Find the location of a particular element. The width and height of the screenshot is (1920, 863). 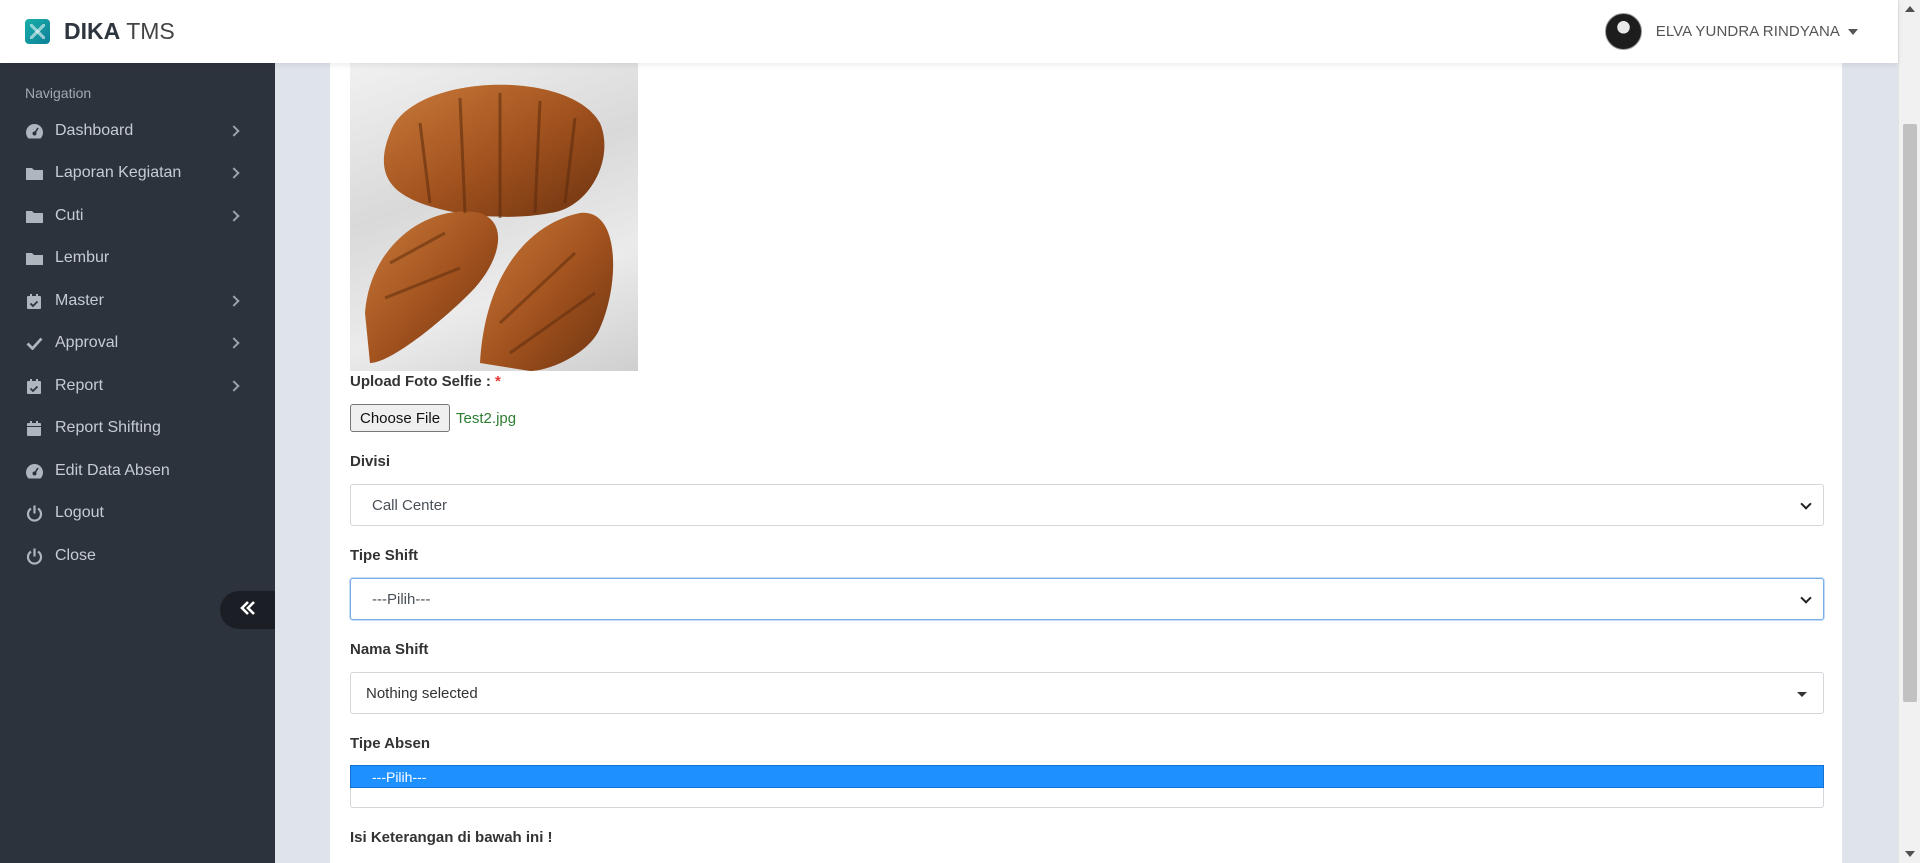

sidebar-item-laporan-kegiatan: Laporan Kegiatan is located at coordinates (137, 173).